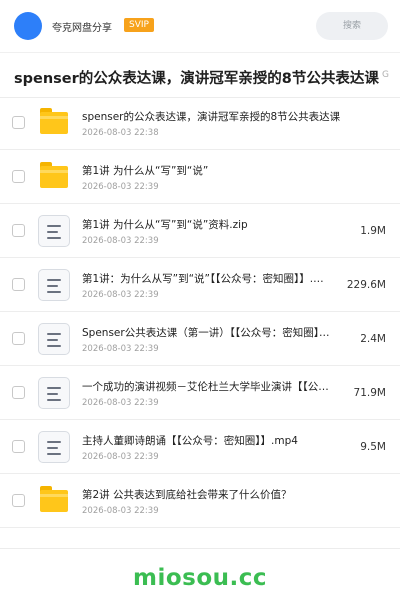 Image resolution: width=400 pixels, height=600 pixels. I want to click on file-size: 1.9M, so click(373, 231).